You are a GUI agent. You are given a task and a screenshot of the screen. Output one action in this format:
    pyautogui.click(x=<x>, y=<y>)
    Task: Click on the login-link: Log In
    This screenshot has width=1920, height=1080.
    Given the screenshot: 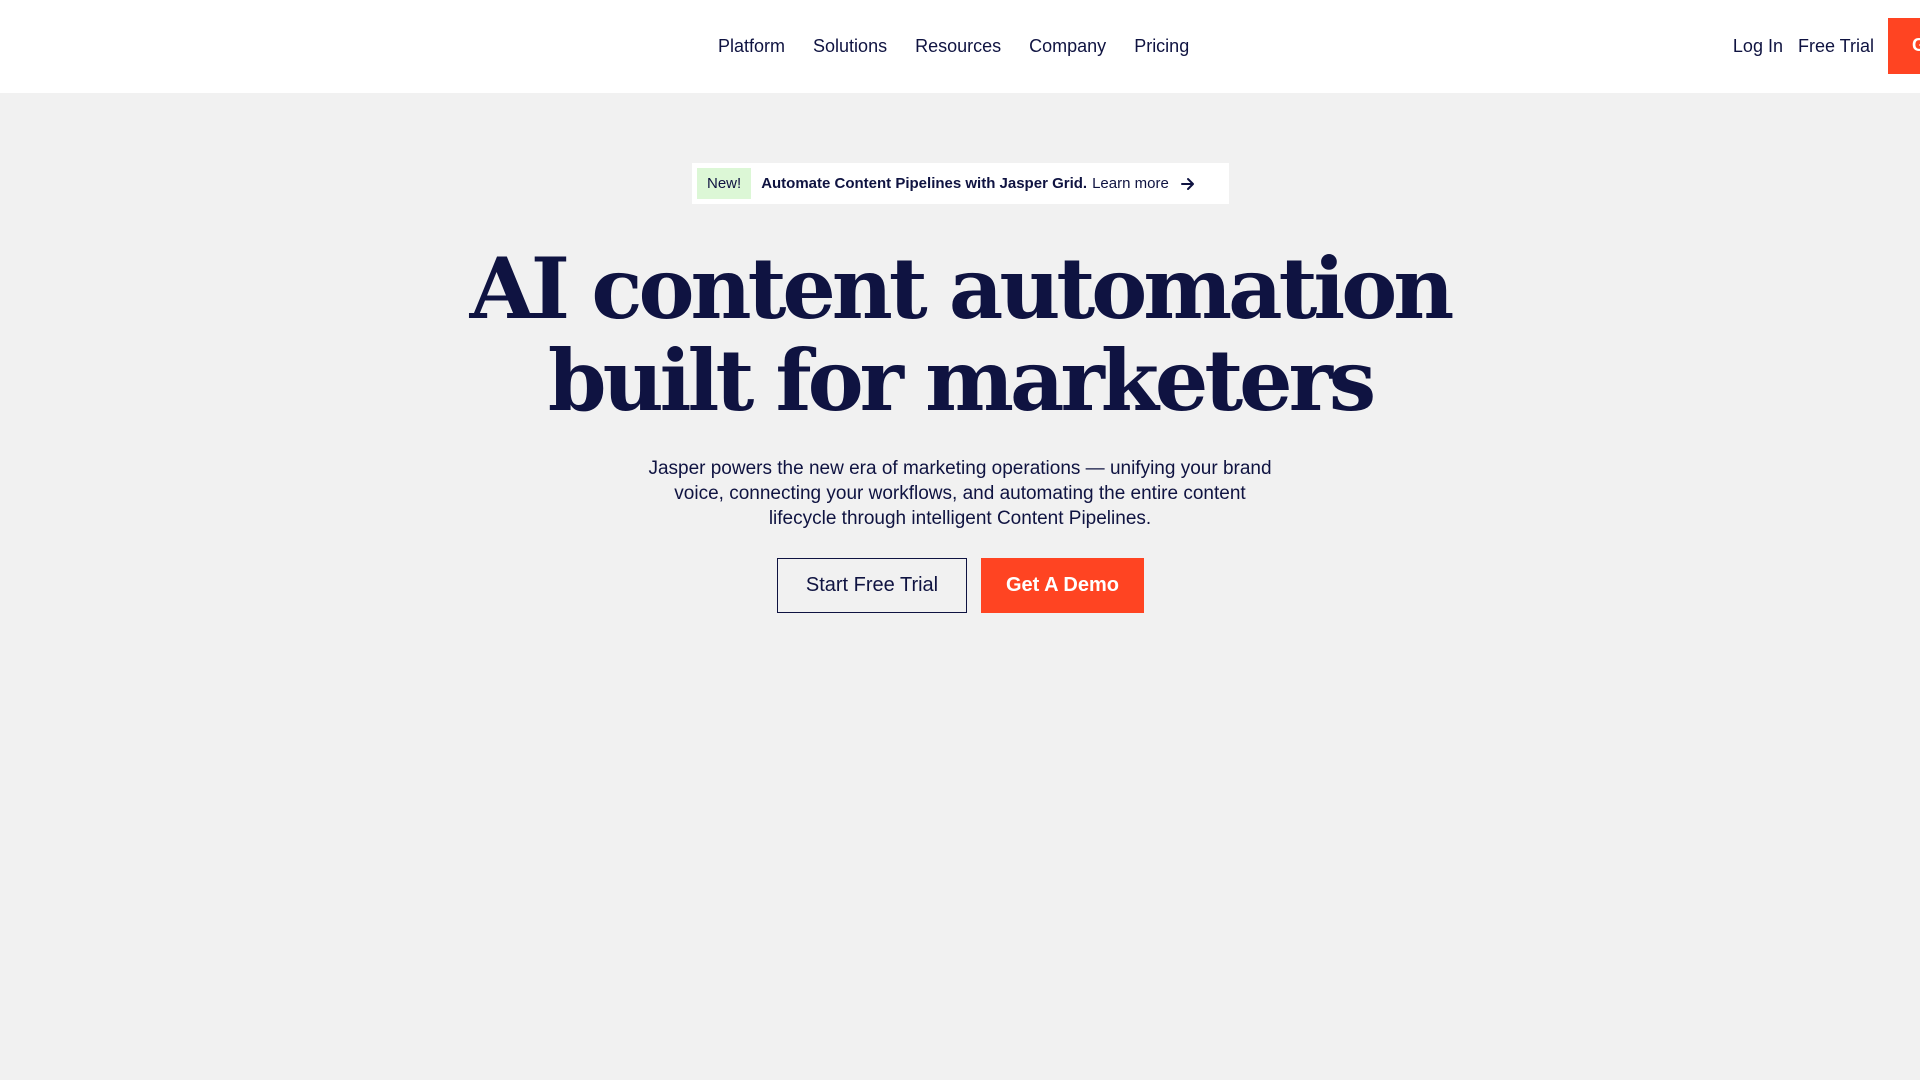 What is the action you would take?
    pyautogui.click(x=1758, y=46)
    